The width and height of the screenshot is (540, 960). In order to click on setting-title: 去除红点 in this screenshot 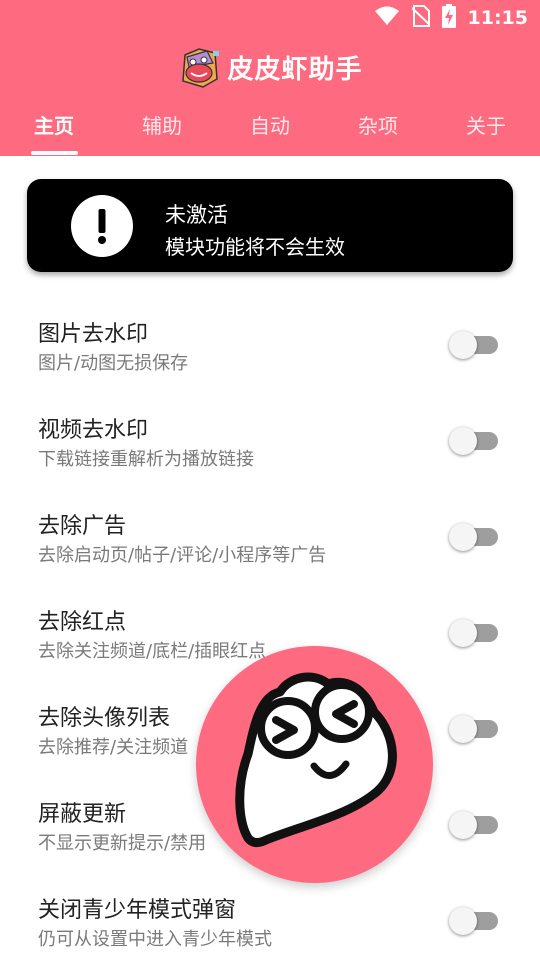, I will do `click(82, 622)`.